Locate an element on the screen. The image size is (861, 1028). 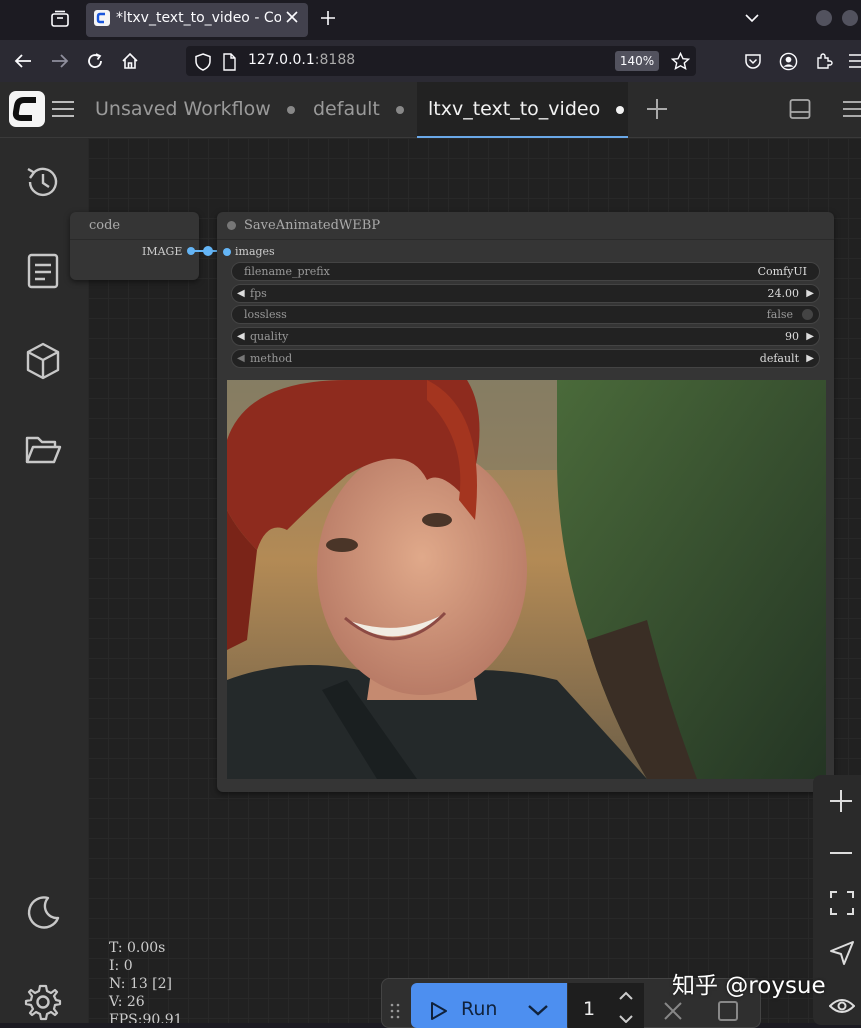
play-icon is located at coordinates (439, 1011).